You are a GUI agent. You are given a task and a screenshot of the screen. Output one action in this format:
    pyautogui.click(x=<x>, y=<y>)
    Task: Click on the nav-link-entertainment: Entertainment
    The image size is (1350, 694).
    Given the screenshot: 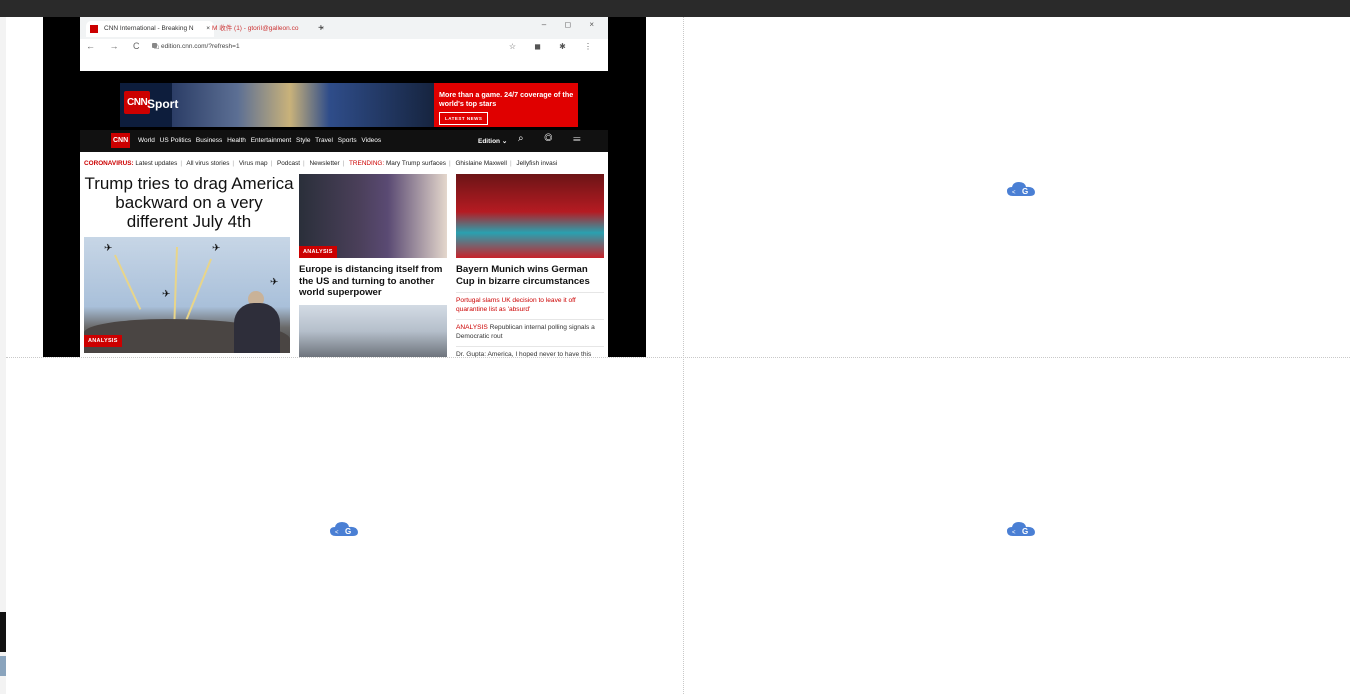 What is the action you would take?
    pyautogui.click(x=271, y=140)
    